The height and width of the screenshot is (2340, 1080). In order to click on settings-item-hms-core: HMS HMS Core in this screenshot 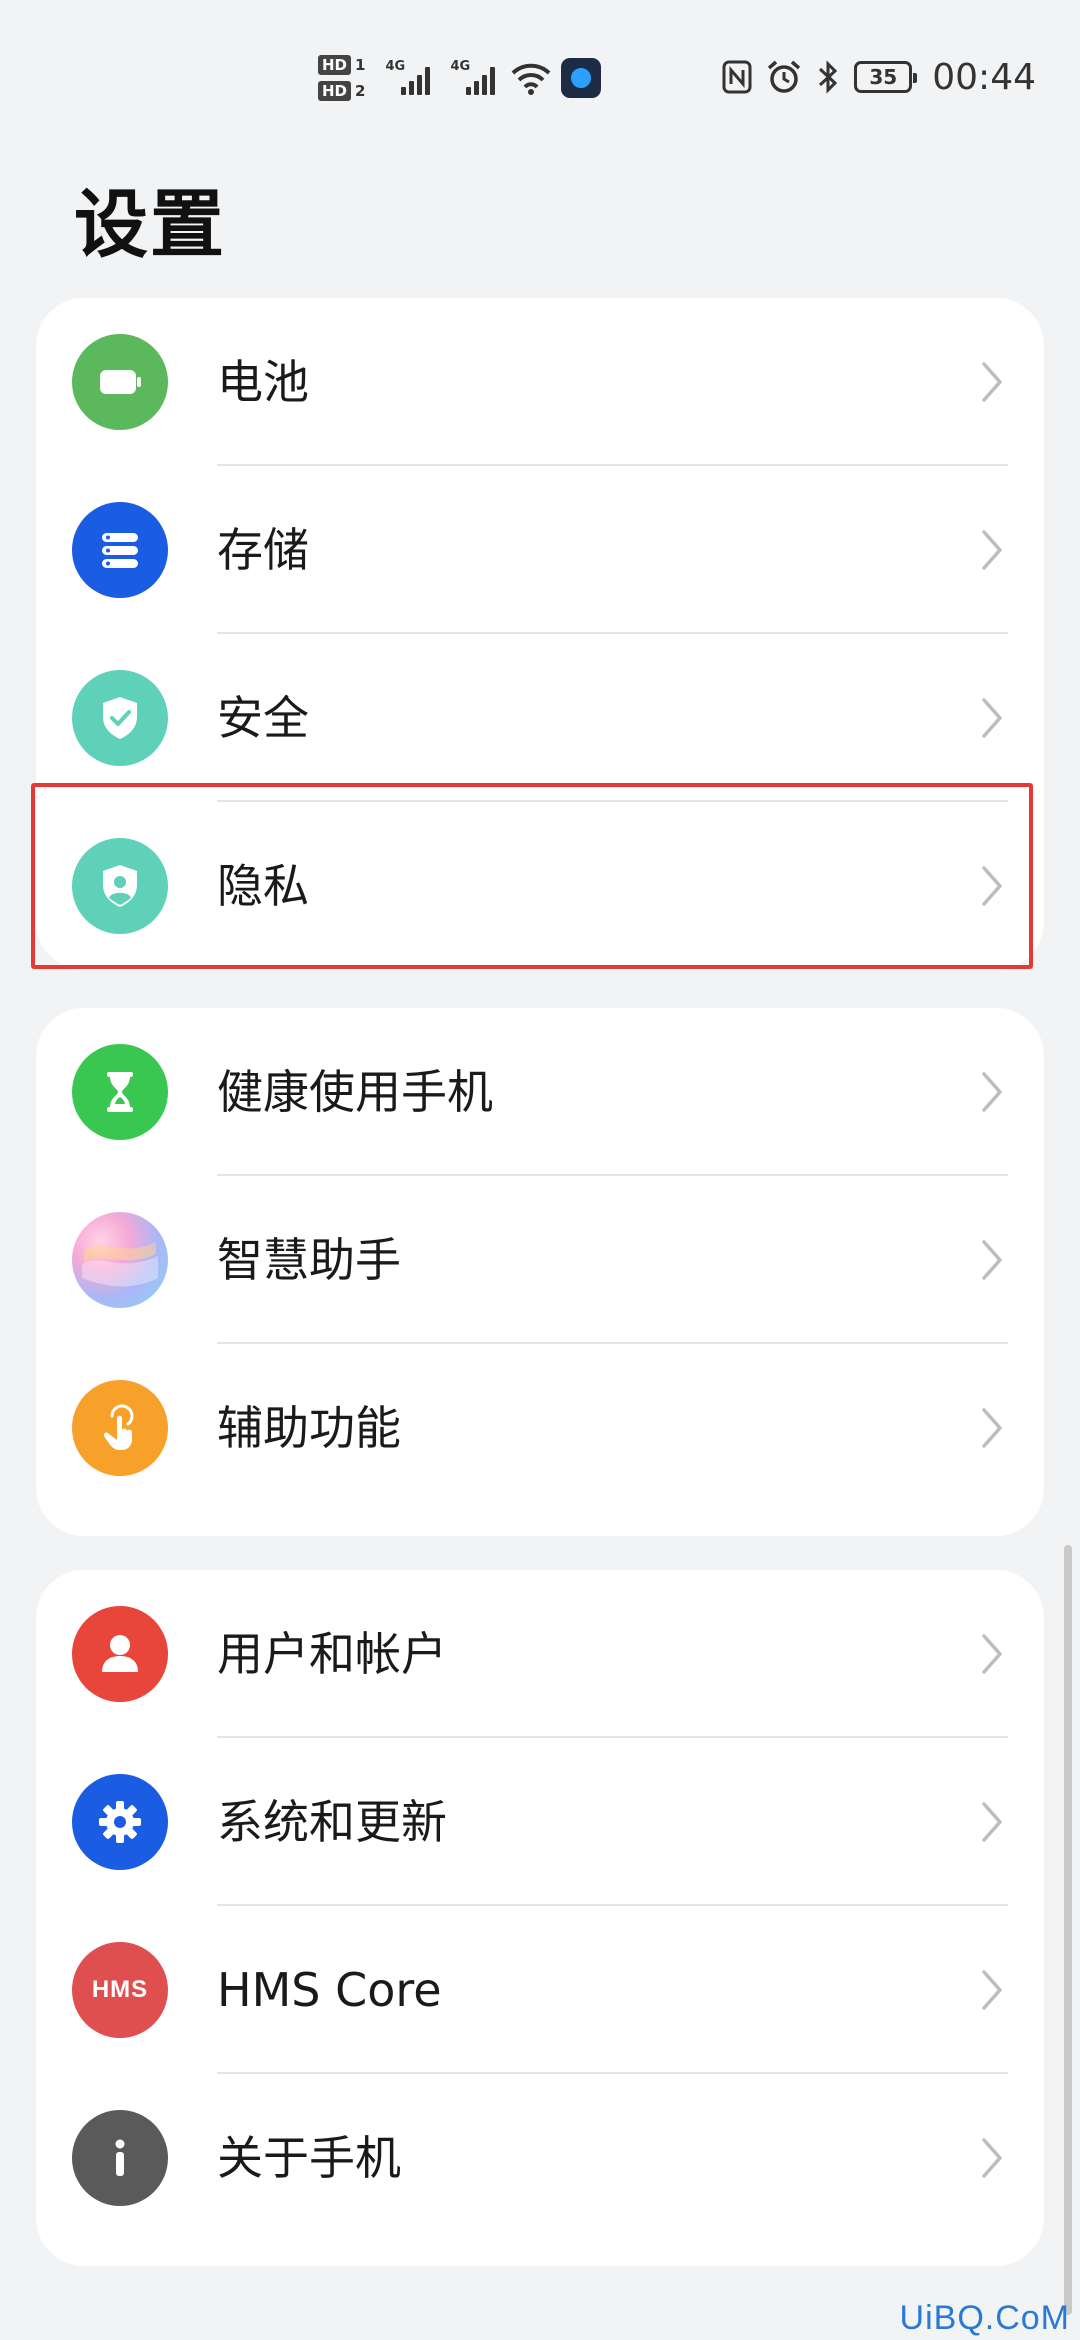, I will do `click(540, 1990)`.